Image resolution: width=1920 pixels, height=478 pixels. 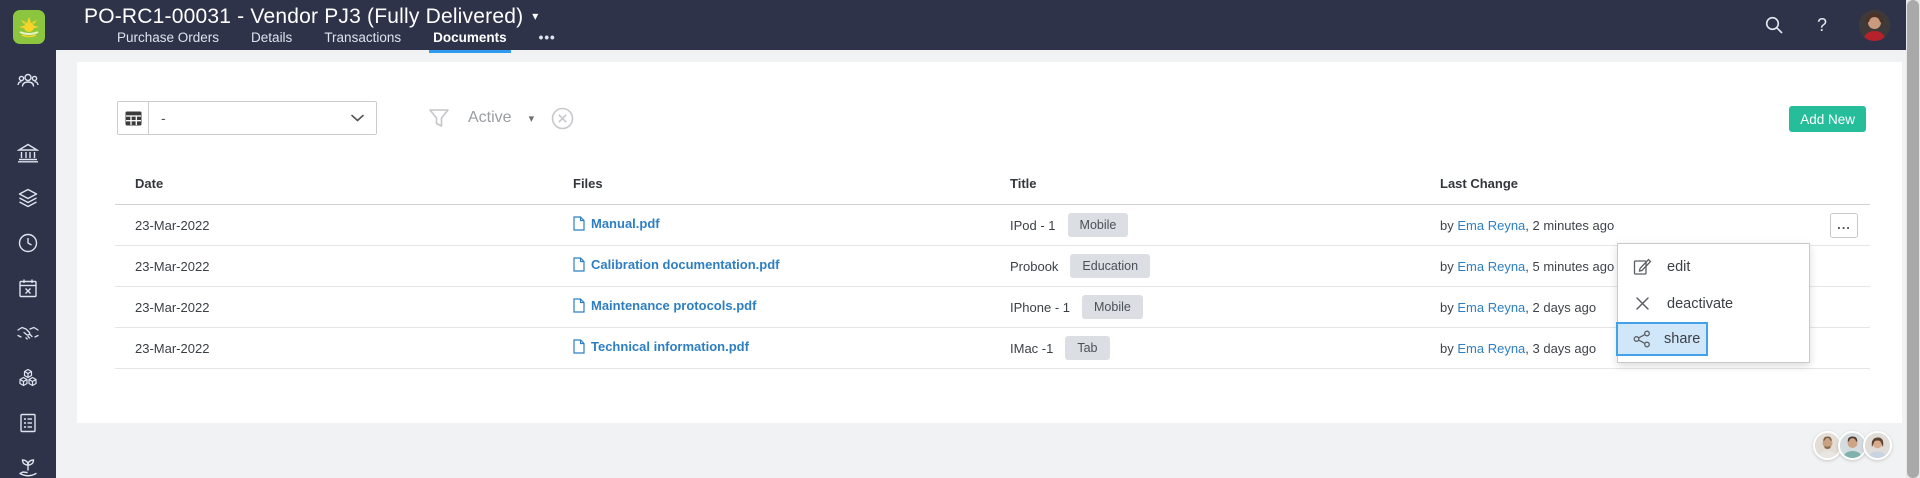 I want to click on view-selector: -, so click(x=247, y=118).